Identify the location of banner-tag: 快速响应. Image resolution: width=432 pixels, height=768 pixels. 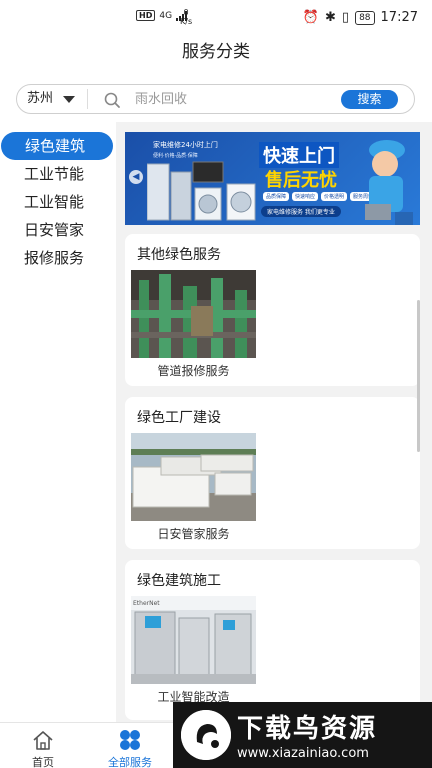
(305, 196).